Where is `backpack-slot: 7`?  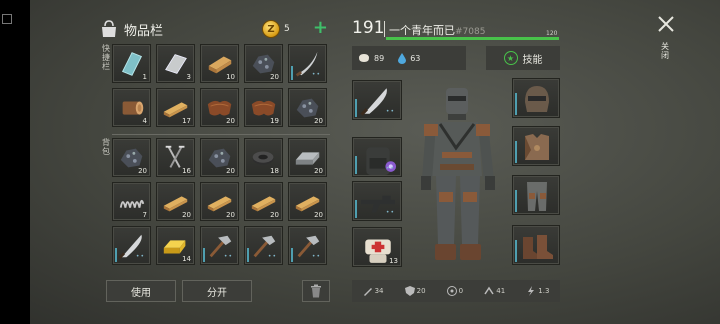 backpack-slot: 7 is located at coordinates (131, 201).